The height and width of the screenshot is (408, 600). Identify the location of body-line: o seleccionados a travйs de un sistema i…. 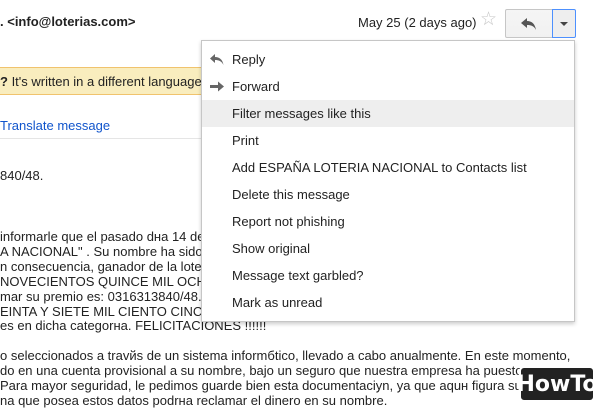
(285, 355).